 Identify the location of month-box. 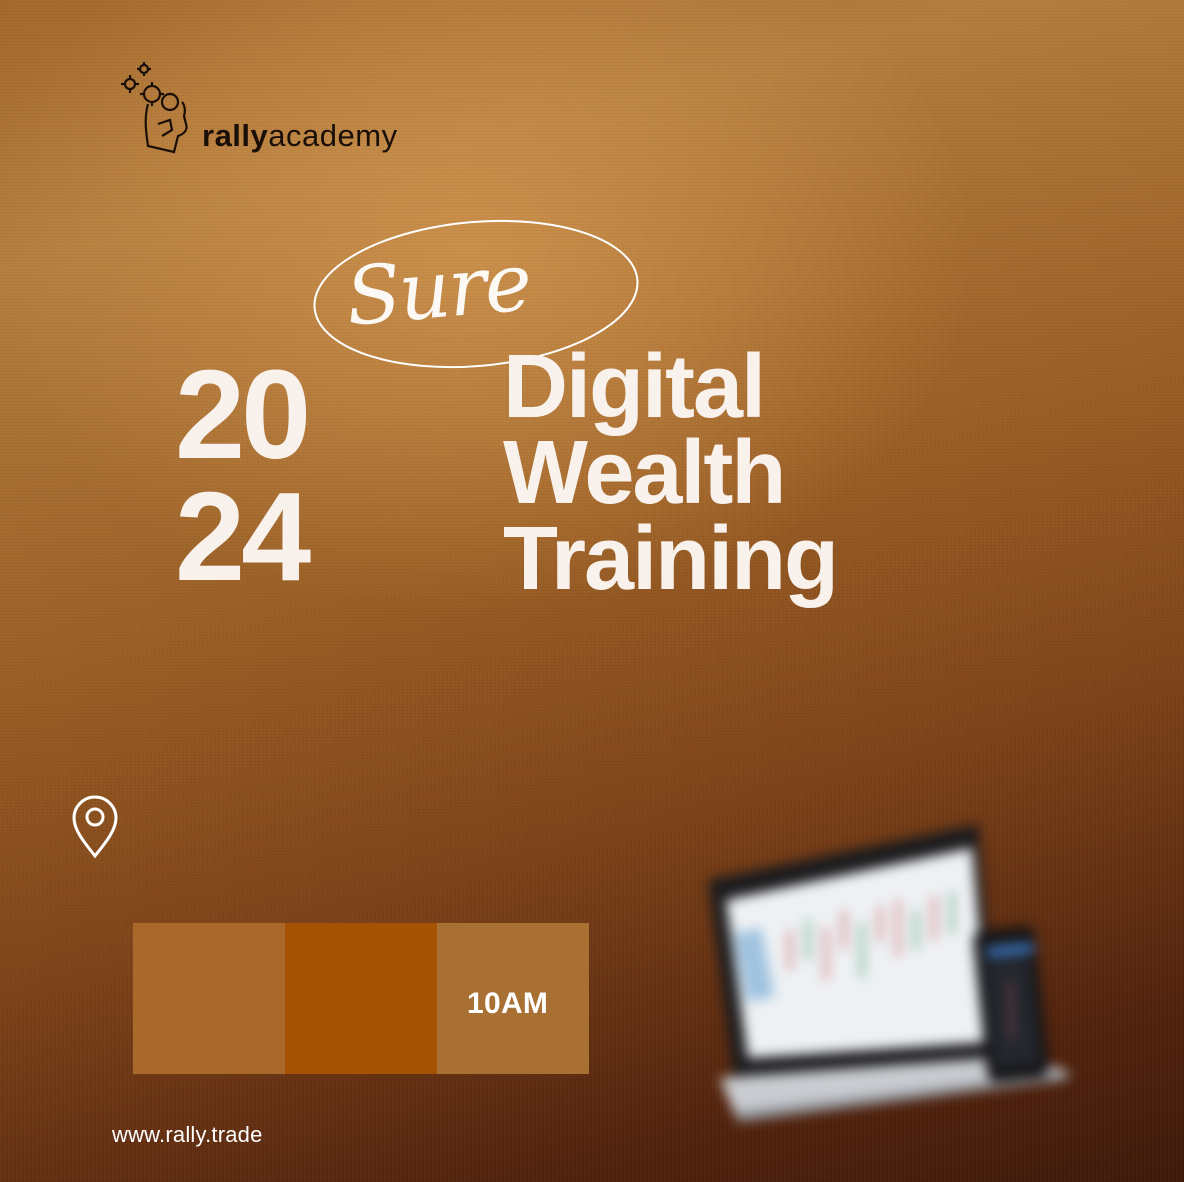
(361, 998).